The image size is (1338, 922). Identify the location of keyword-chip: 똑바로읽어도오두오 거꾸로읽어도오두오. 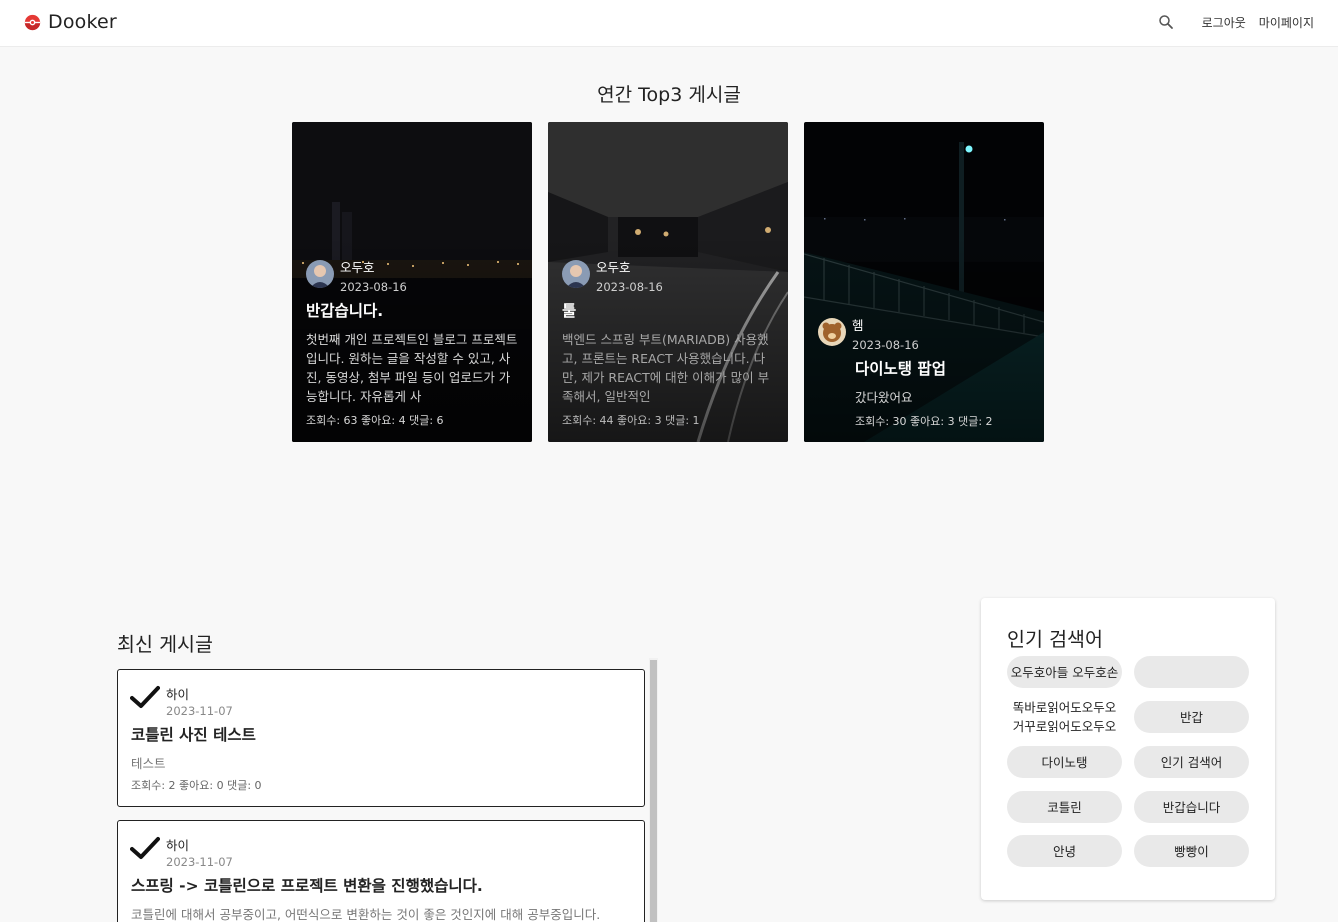
(1064, 717).